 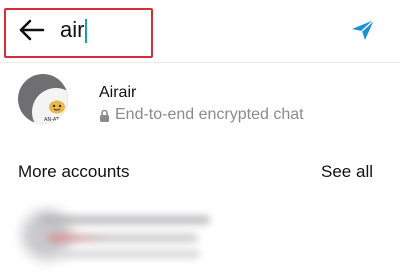 I want to click on see-all-link: See all, so click(x=347, y=172).